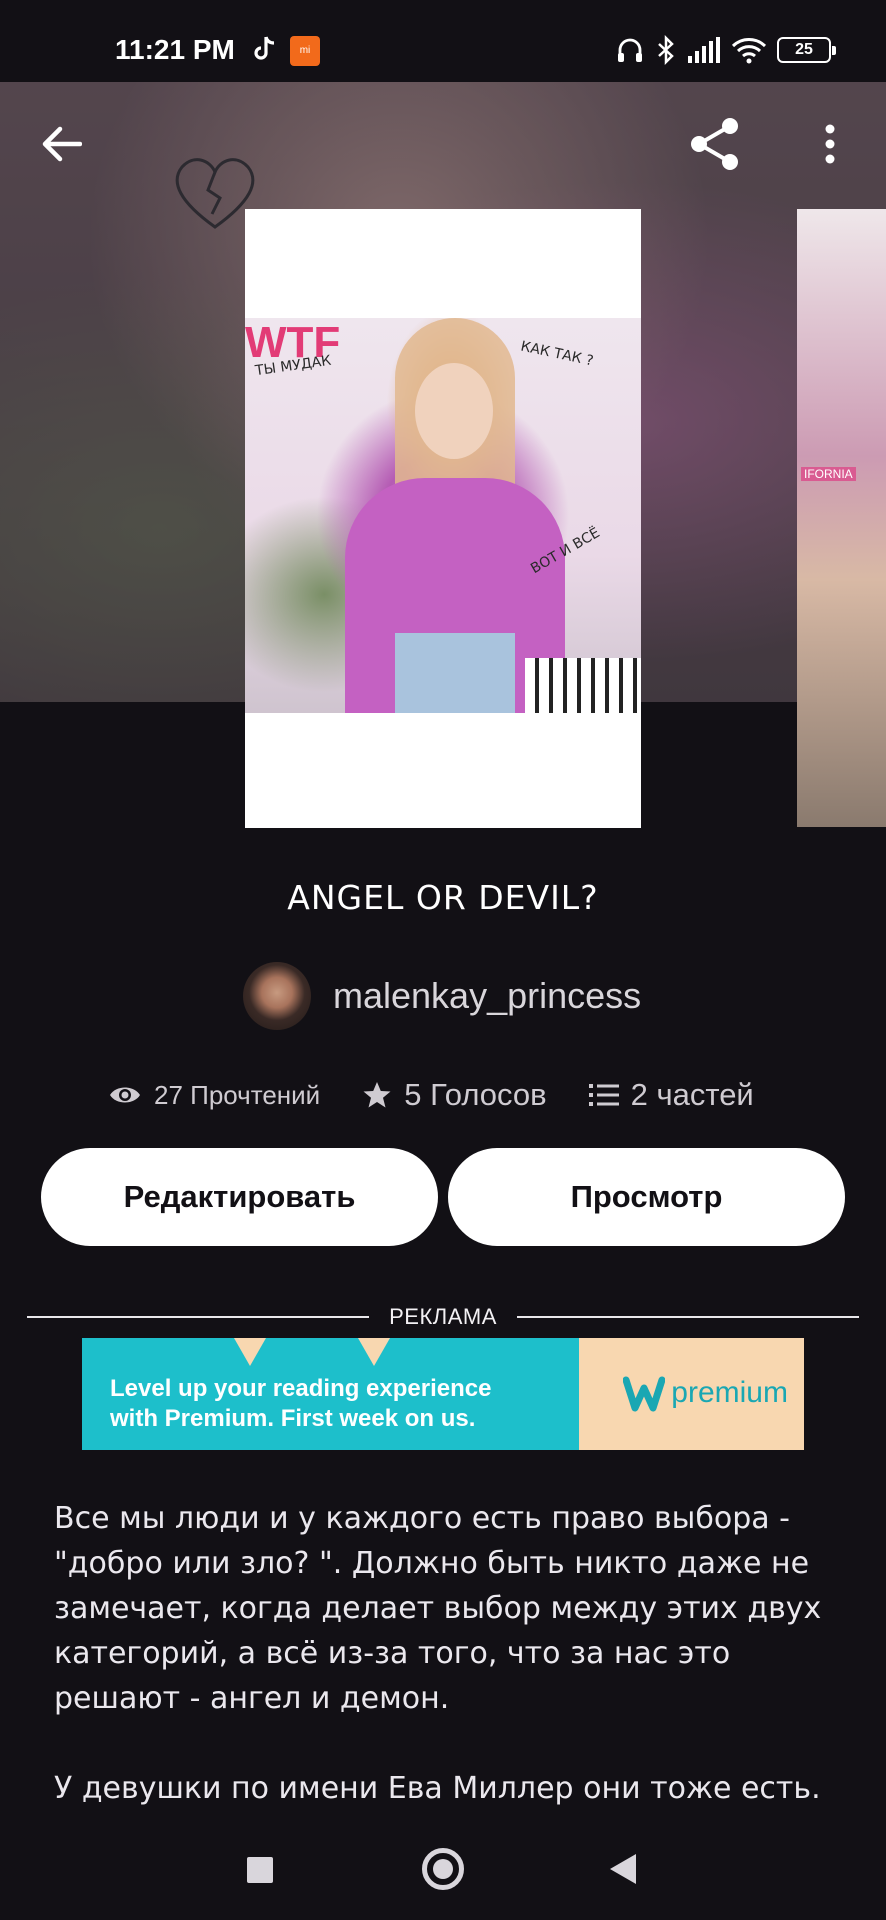 The height and width of the screenshot is (1920, 886). What do you see at coordinates (239, 1197) in the screenshot?
I see `edit-button: Редактировать` at bounding box center [239, 1197].